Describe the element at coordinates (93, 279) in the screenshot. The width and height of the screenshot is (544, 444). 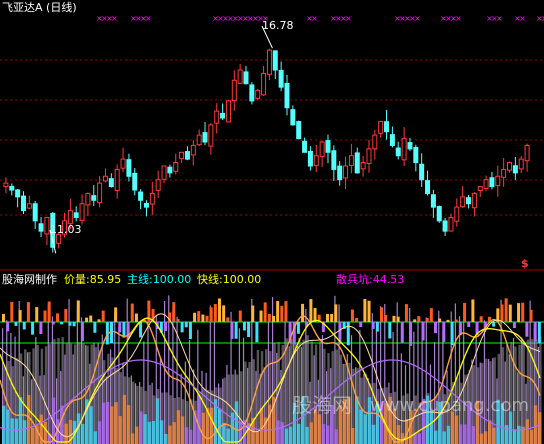
I see `price-volume-label: 价量:85.95` at that location.